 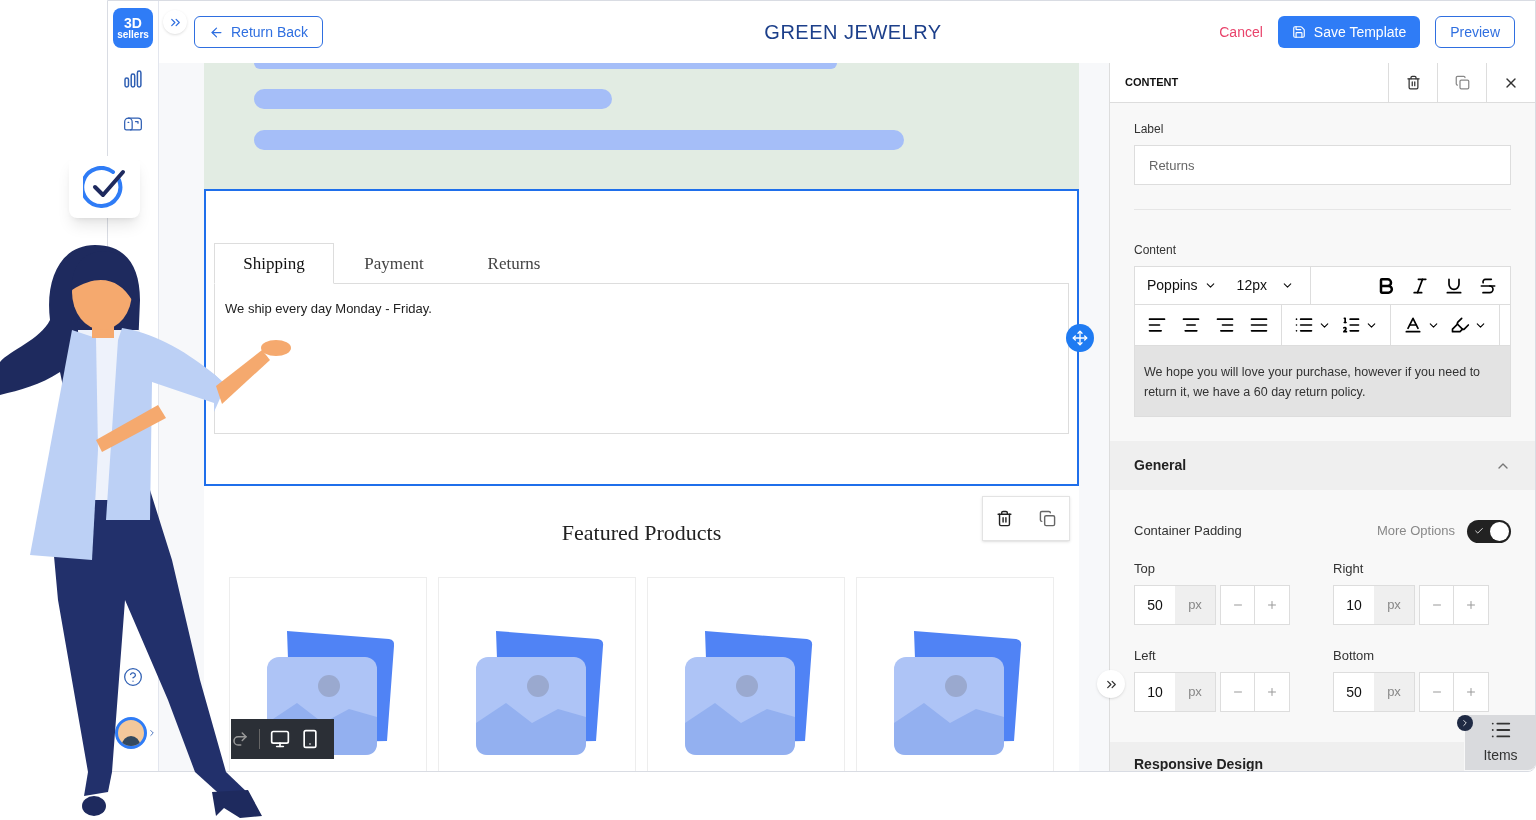 I want to click on tab: Returns, so click(x=514, y=263).